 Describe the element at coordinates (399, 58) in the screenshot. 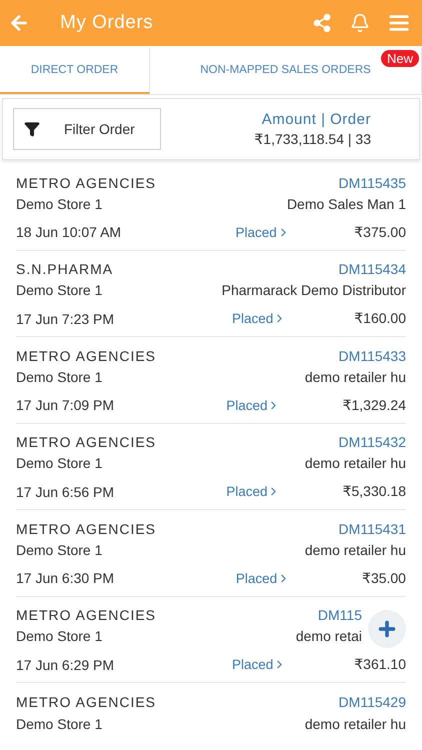

I see `new-badge: New` at that location.